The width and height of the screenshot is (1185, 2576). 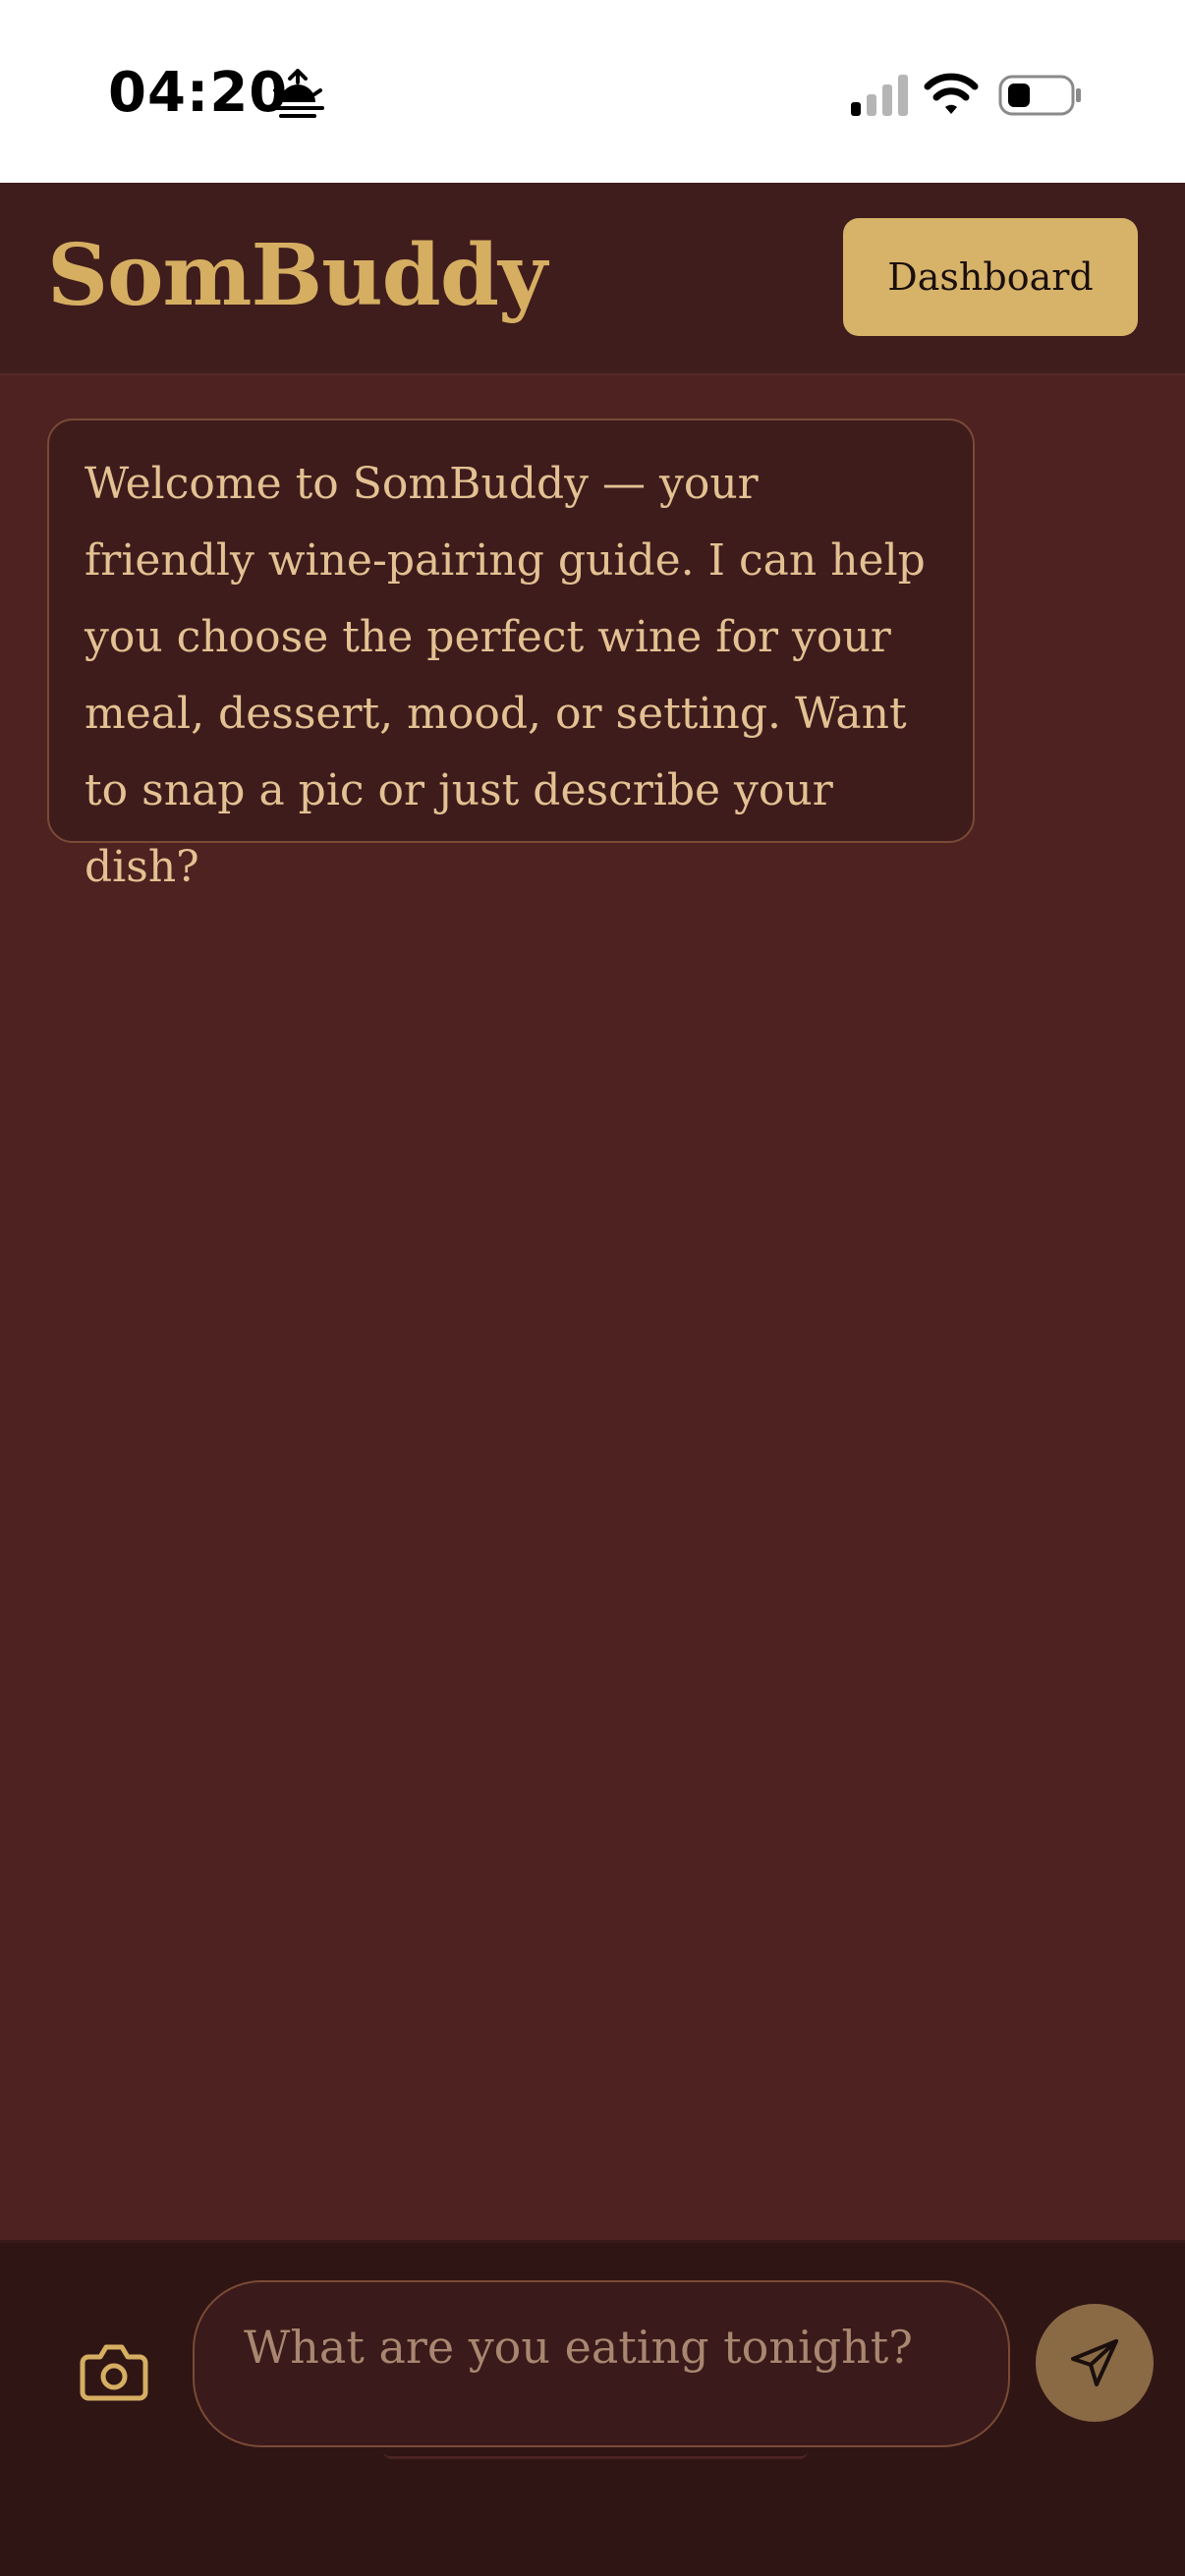 I want to click on status-bar: 04:20, so click(x=592, y=91).